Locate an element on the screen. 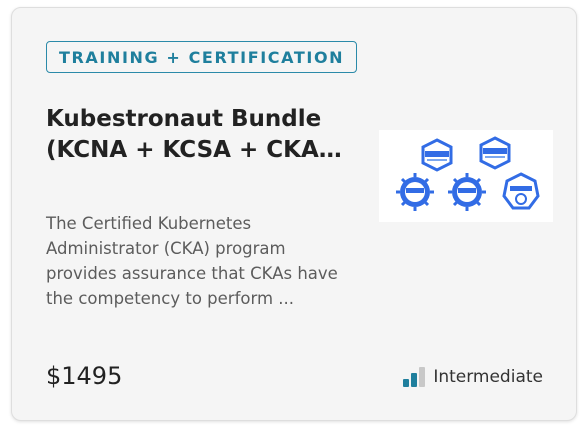 The width and height of the screenshot is (587, 432). course-thumbnail is located at coordinates (466, 176).